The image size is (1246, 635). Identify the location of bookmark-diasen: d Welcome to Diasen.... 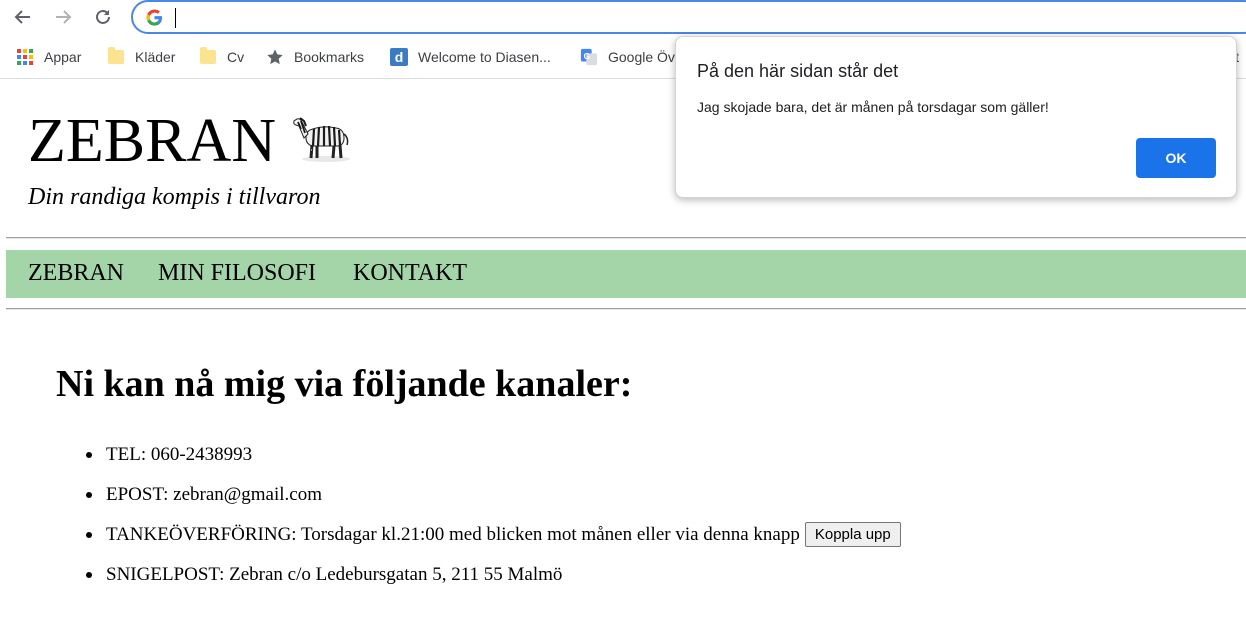
(470, 57).